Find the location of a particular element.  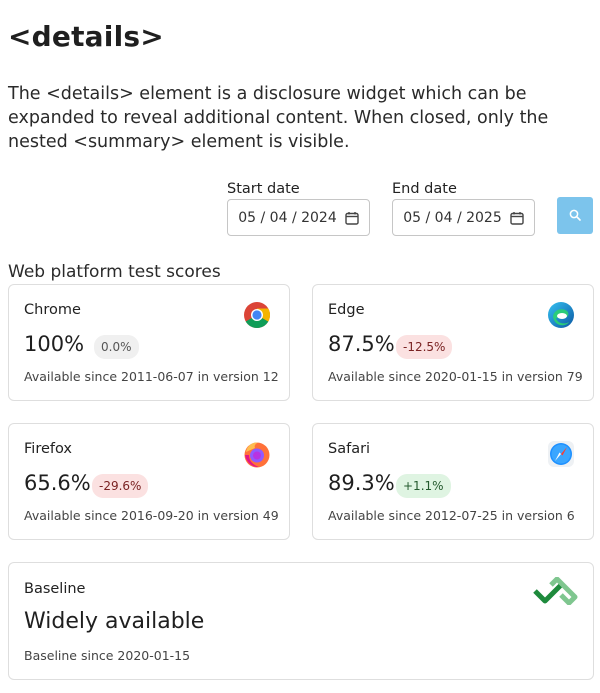

scores-heading: Web platform test scores is located at coordinates (114, 272).